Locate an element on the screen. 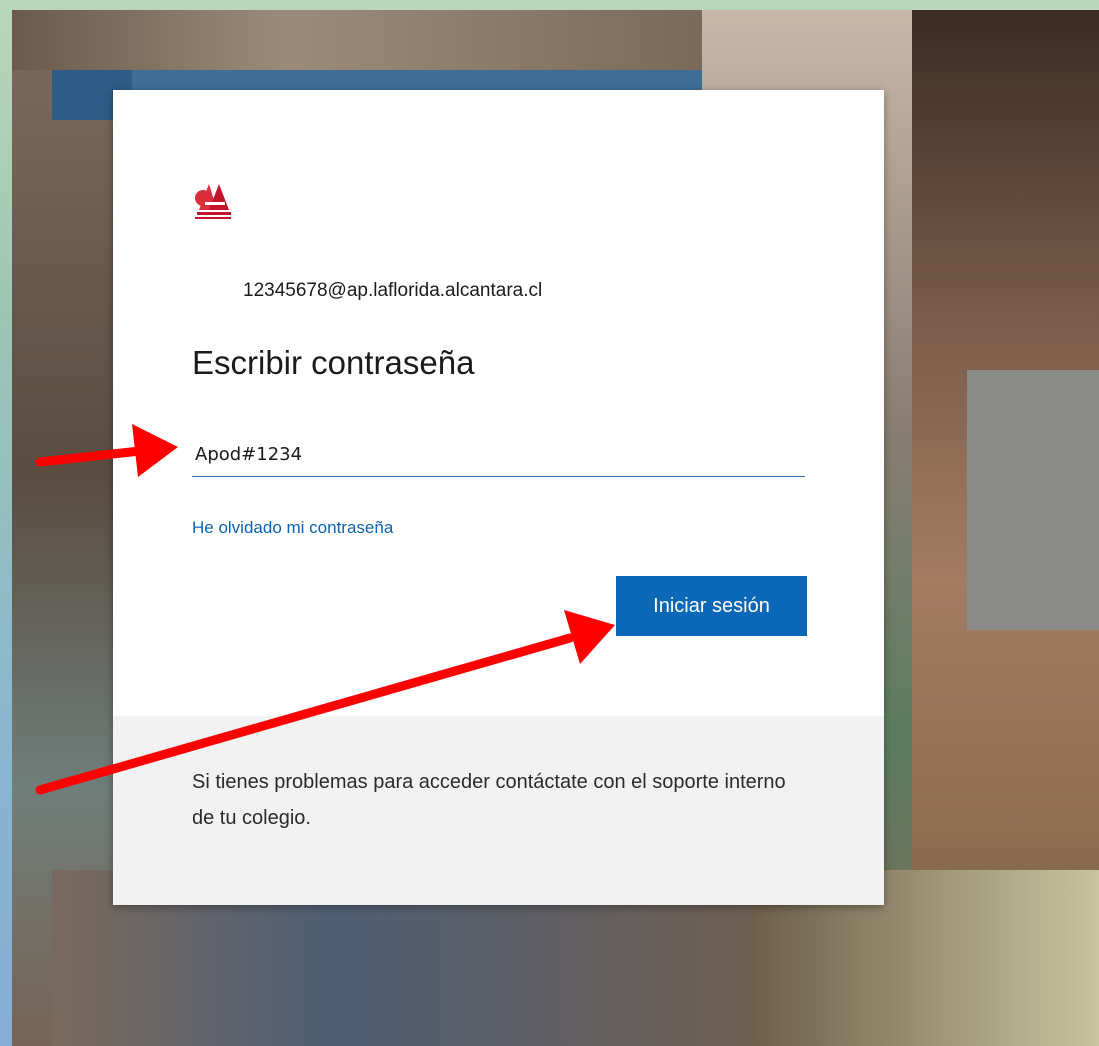  page-title: Escribir contraseña is located at coordinates (333, 362).